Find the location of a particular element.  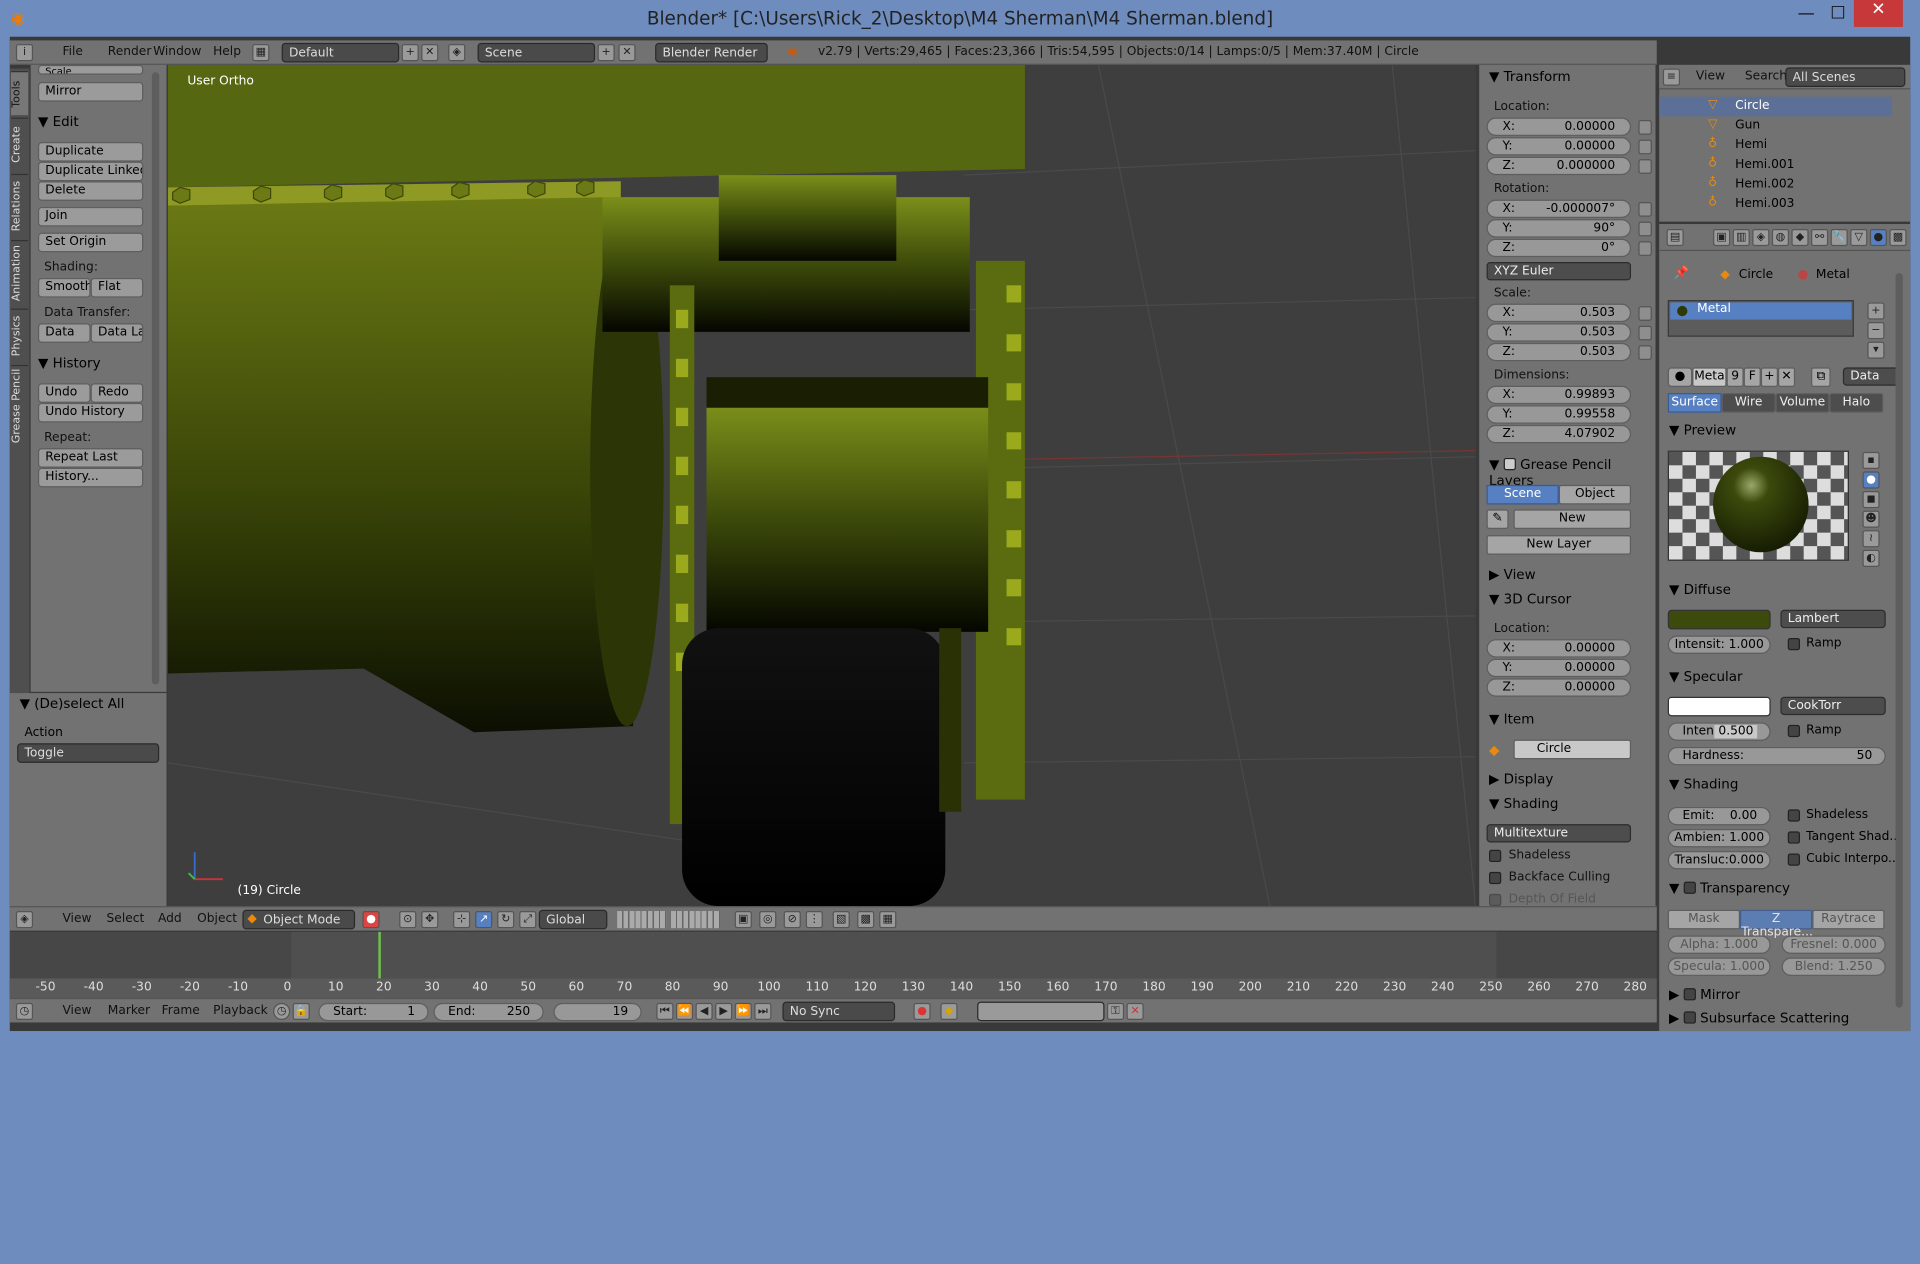

tangent-shading-checkbox is located at coordinates (1794, 837).